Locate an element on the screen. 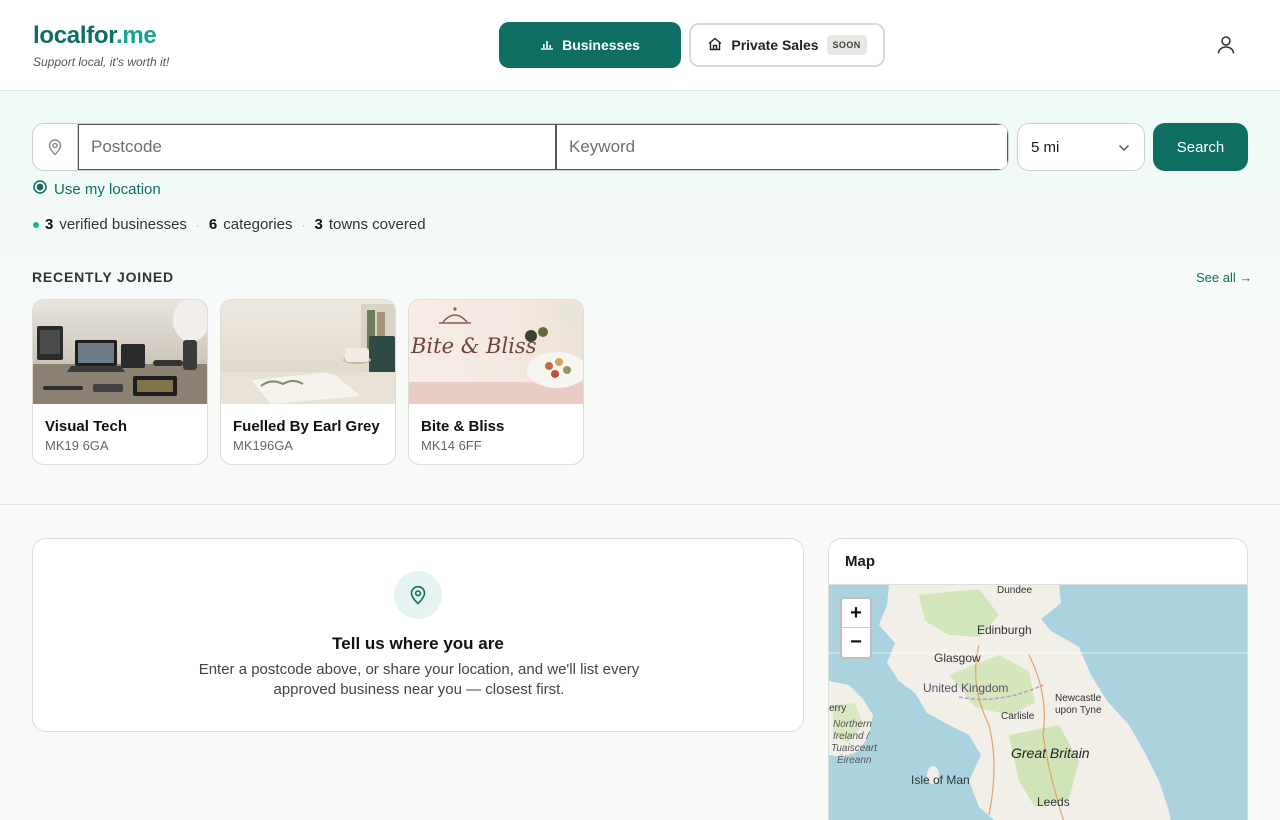  map-label-dundee: Dundee is located at coordinates (1015, 590).